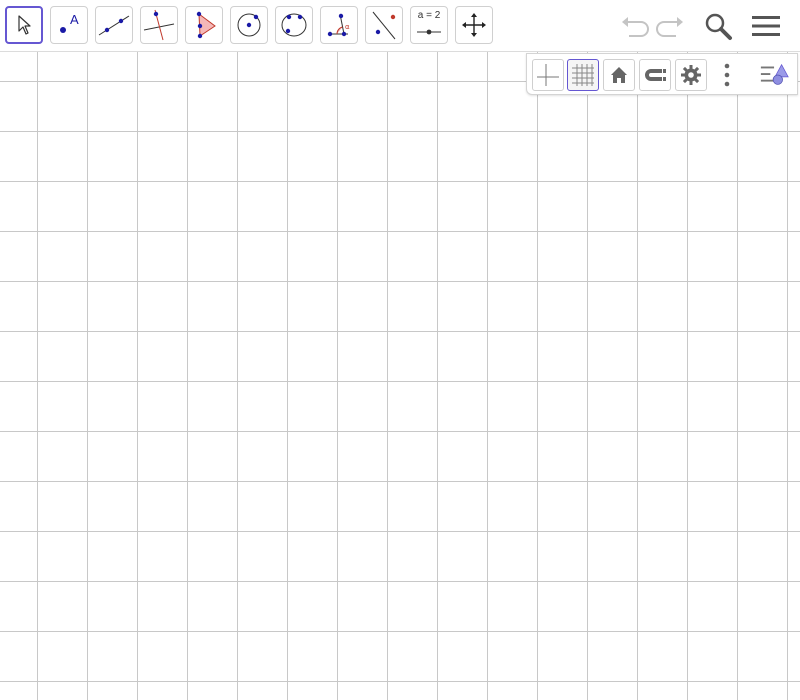  I want to click on svg-text: α, so click(347, 27).